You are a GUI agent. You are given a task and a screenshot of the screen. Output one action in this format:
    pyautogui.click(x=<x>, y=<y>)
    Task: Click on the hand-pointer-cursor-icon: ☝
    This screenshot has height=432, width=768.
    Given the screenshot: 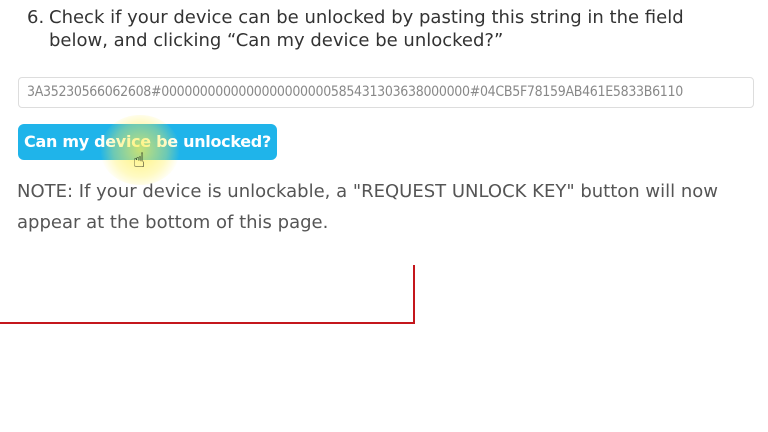 What is the action you would take?
    pyautogui.click(x=139, y=160)
    